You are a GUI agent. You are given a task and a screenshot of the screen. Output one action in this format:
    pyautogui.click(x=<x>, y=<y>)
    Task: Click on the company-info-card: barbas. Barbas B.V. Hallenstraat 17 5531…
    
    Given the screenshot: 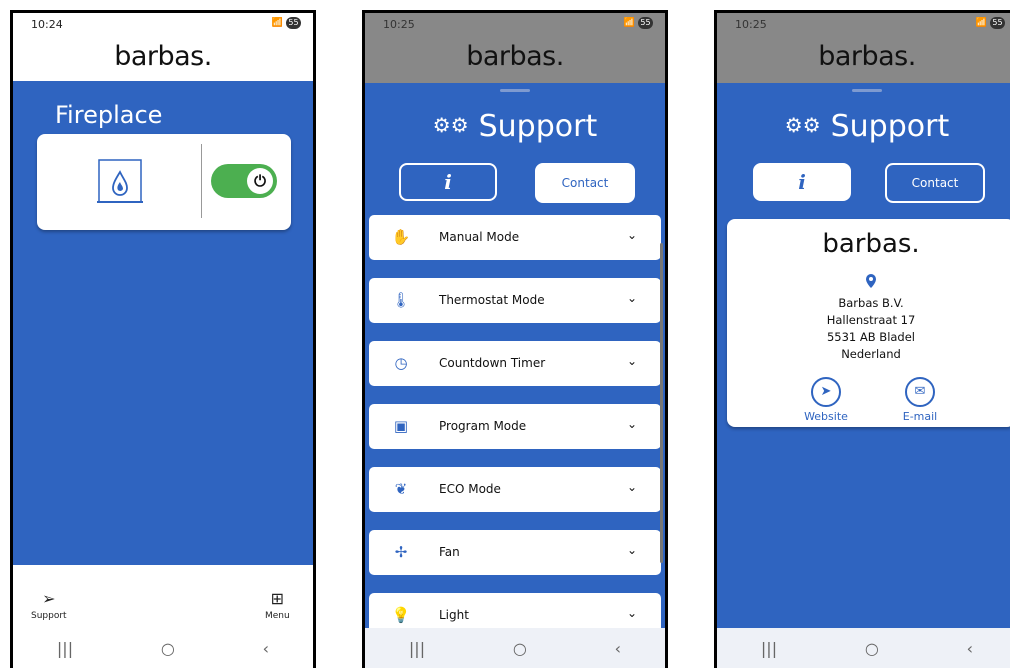 What is the action you would take?
    pyautogui.click(x=868, y=323)
    